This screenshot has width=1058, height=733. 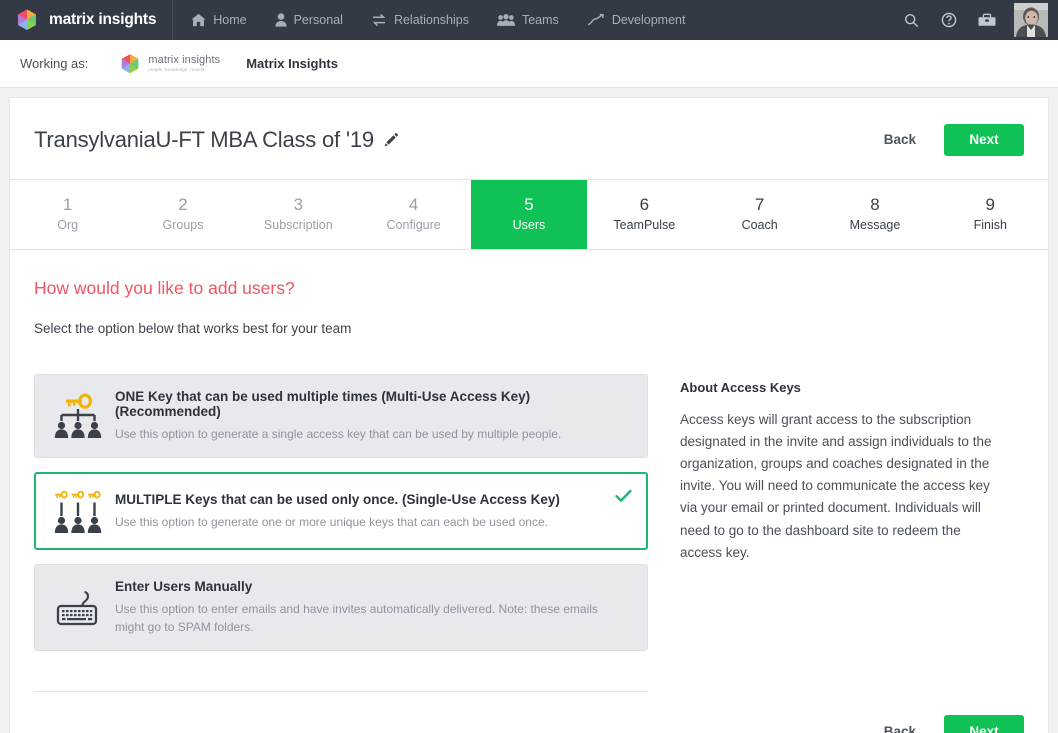 I want to click on nav-divider, so click(x=173, y=20).